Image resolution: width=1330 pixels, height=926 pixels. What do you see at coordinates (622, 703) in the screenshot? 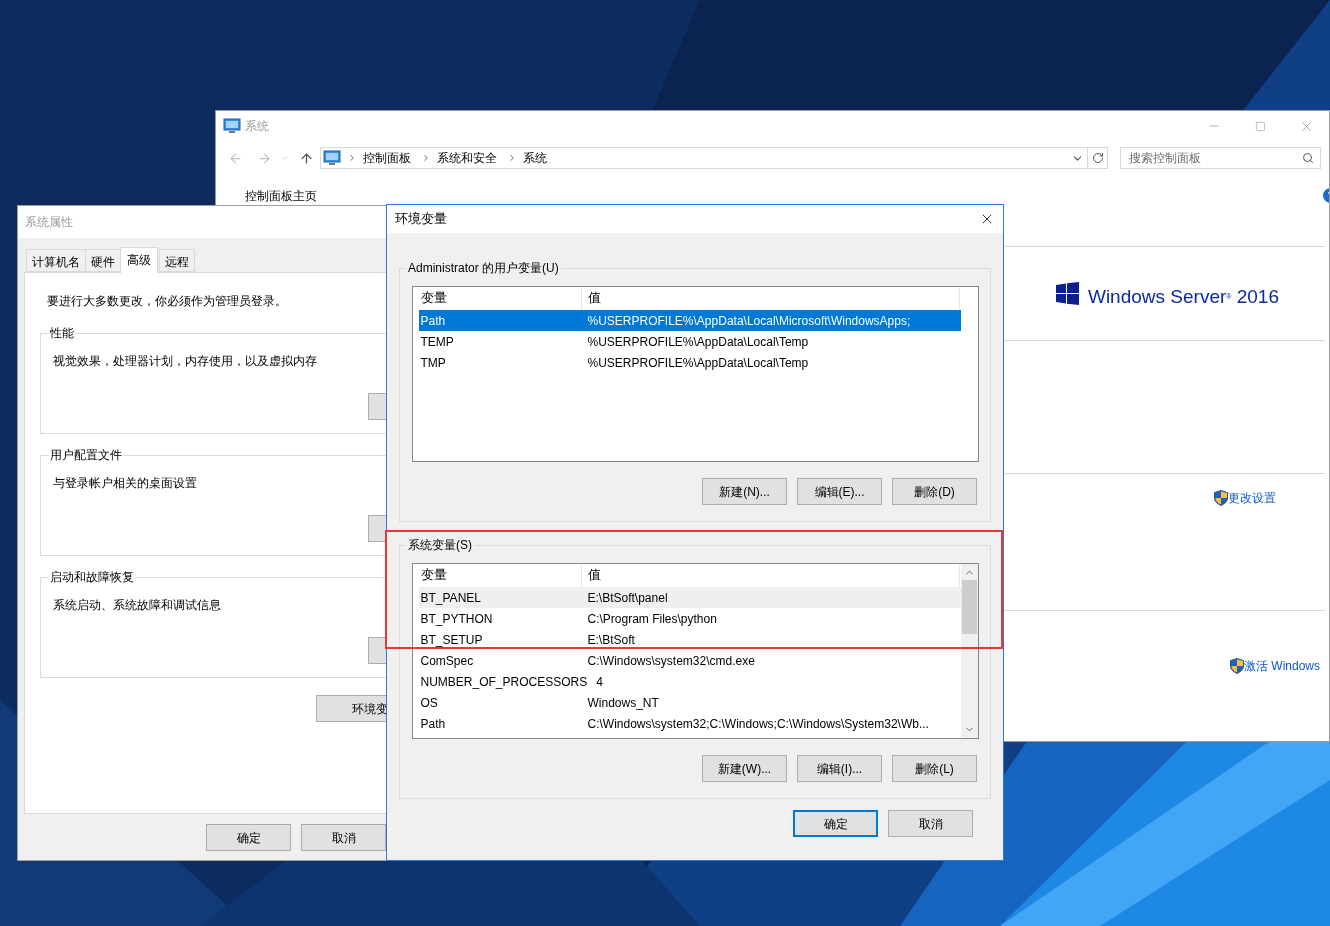
I see `variable-value: Windows_NT` at bounding box center [622, 703].